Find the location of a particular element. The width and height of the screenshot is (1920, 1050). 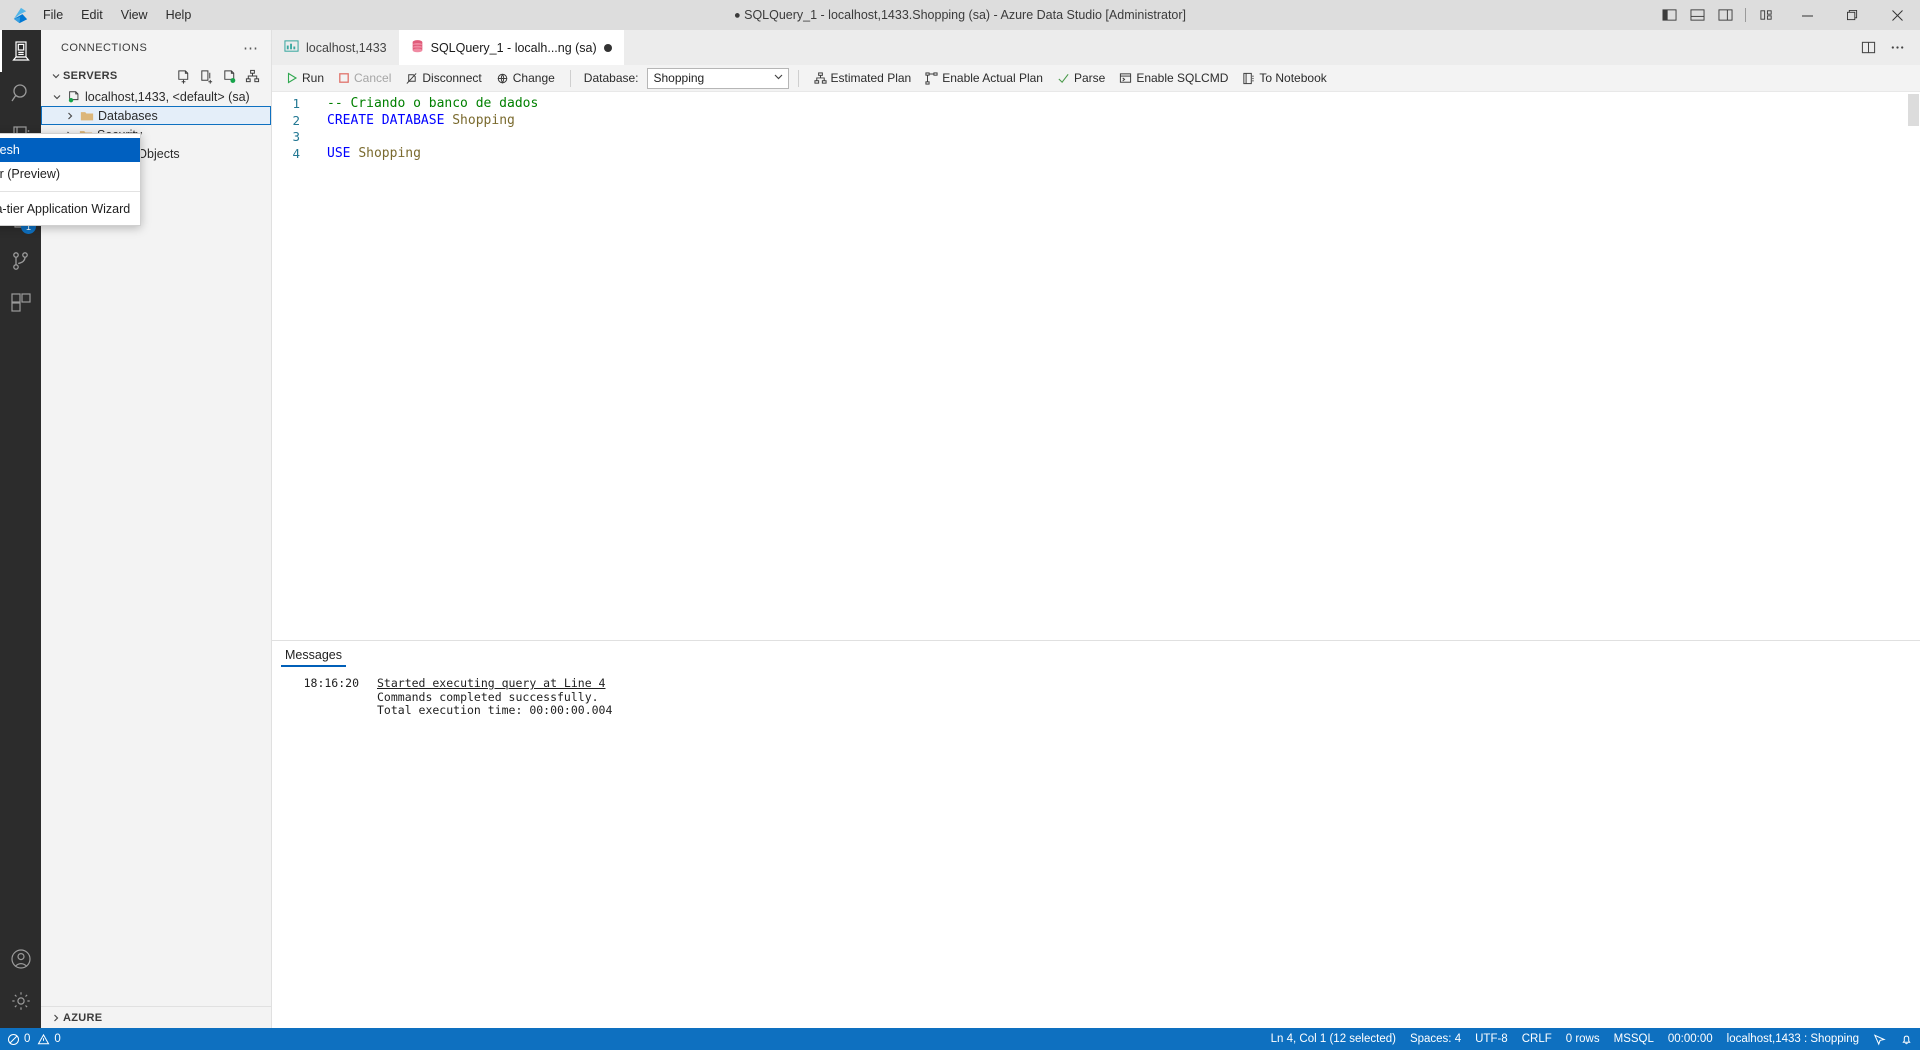

status-row-count: 0 rows is located at coordinates (1583, 1039).